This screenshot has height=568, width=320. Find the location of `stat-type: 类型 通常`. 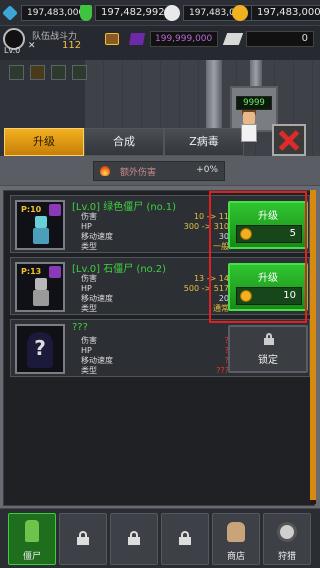

stat-type: 类型 通常 is located at coordinates (155, 309).